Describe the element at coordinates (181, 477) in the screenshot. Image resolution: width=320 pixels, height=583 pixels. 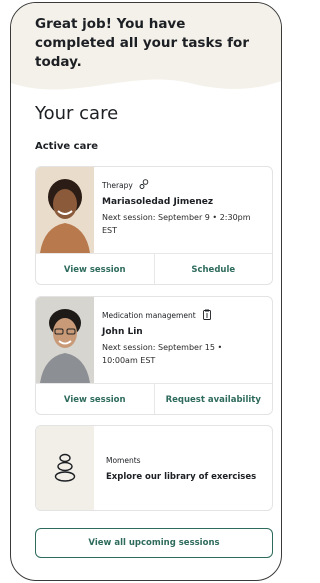
I see `moments-description: Explore our library of exercises` at that location.